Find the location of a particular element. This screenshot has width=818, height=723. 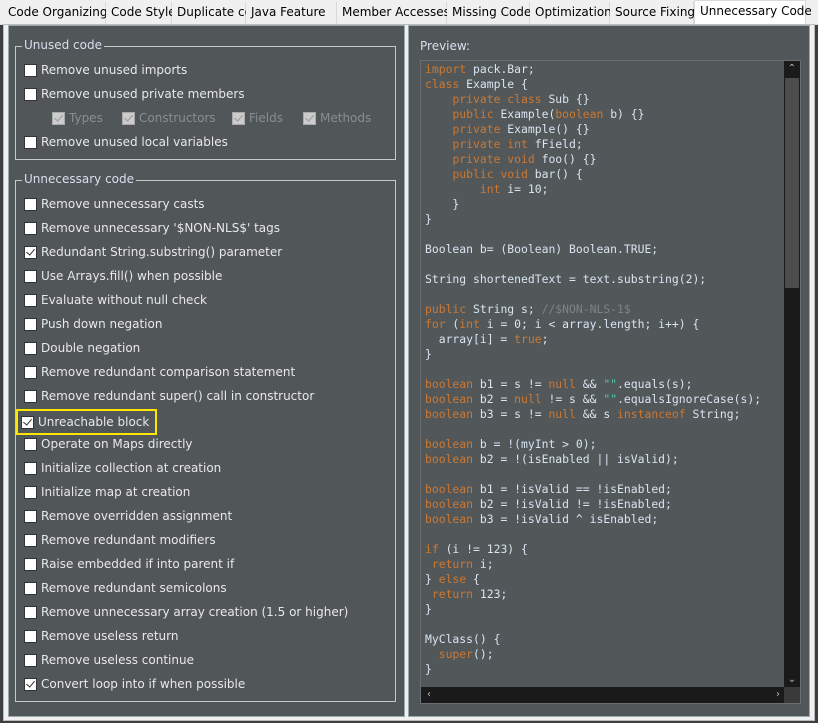

tab-java-feature: Java Feature is located at coordinates (291, 13).